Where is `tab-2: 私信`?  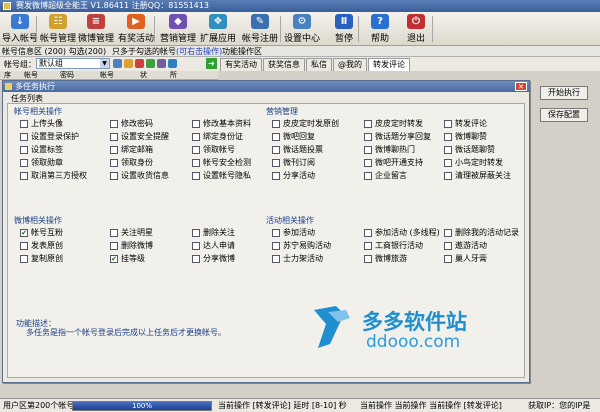
tab-2: 私信 is located at coordinates (319, 64).